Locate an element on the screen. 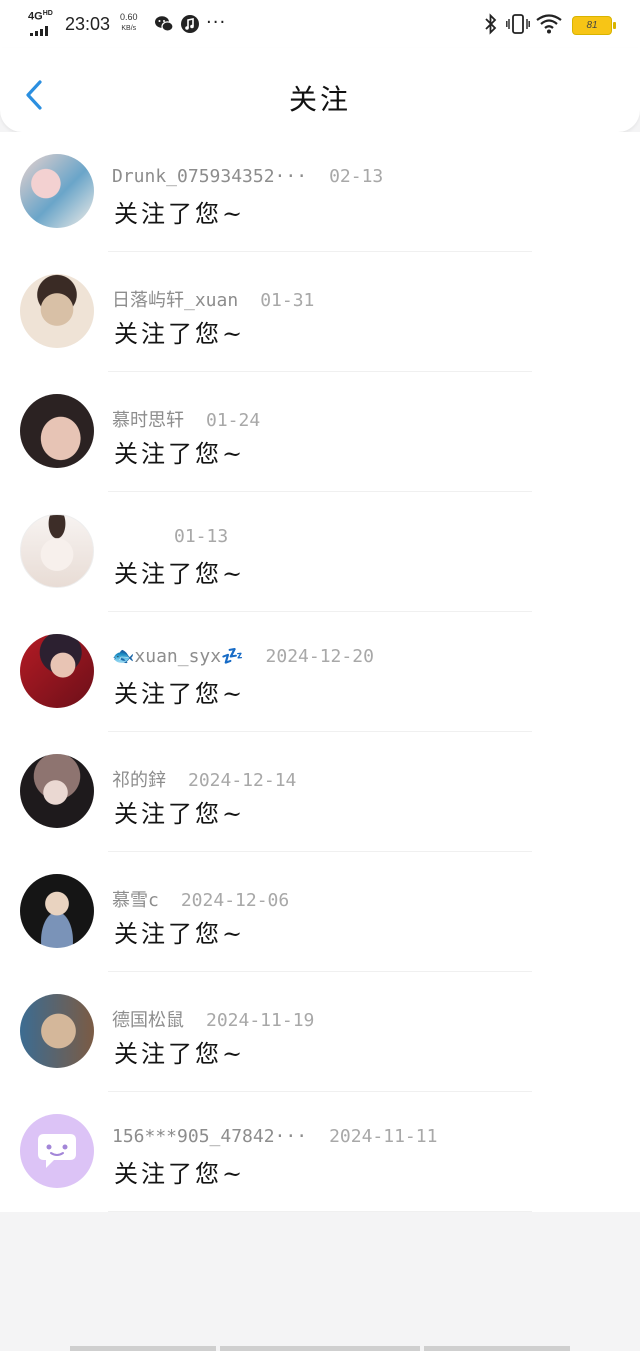  meta-row: 01-13 is located at coordinates (170, 538).